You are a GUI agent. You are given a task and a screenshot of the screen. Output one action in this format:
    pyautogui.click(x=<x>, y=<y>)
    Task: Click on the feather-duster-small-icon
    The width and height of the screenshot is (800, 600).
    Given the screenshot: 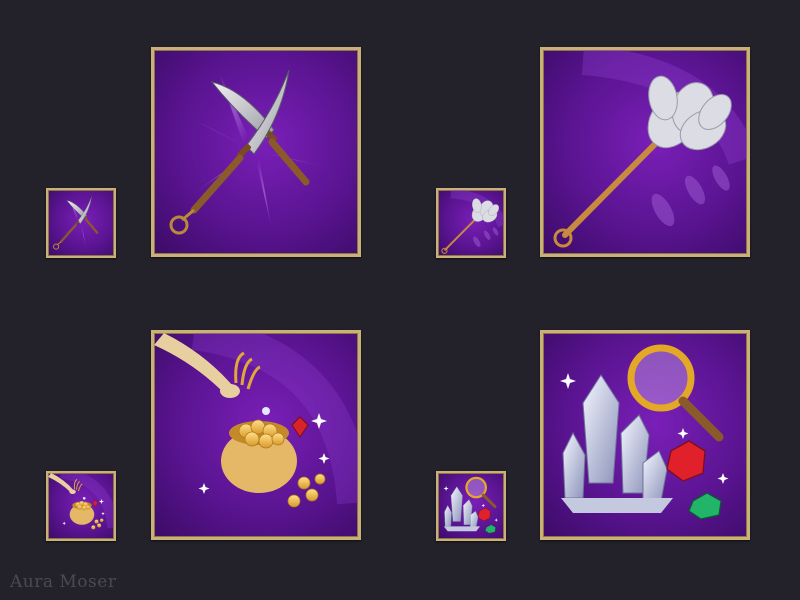 What is the action you would take?
    pyautogui.click(x=471, y=223)
    